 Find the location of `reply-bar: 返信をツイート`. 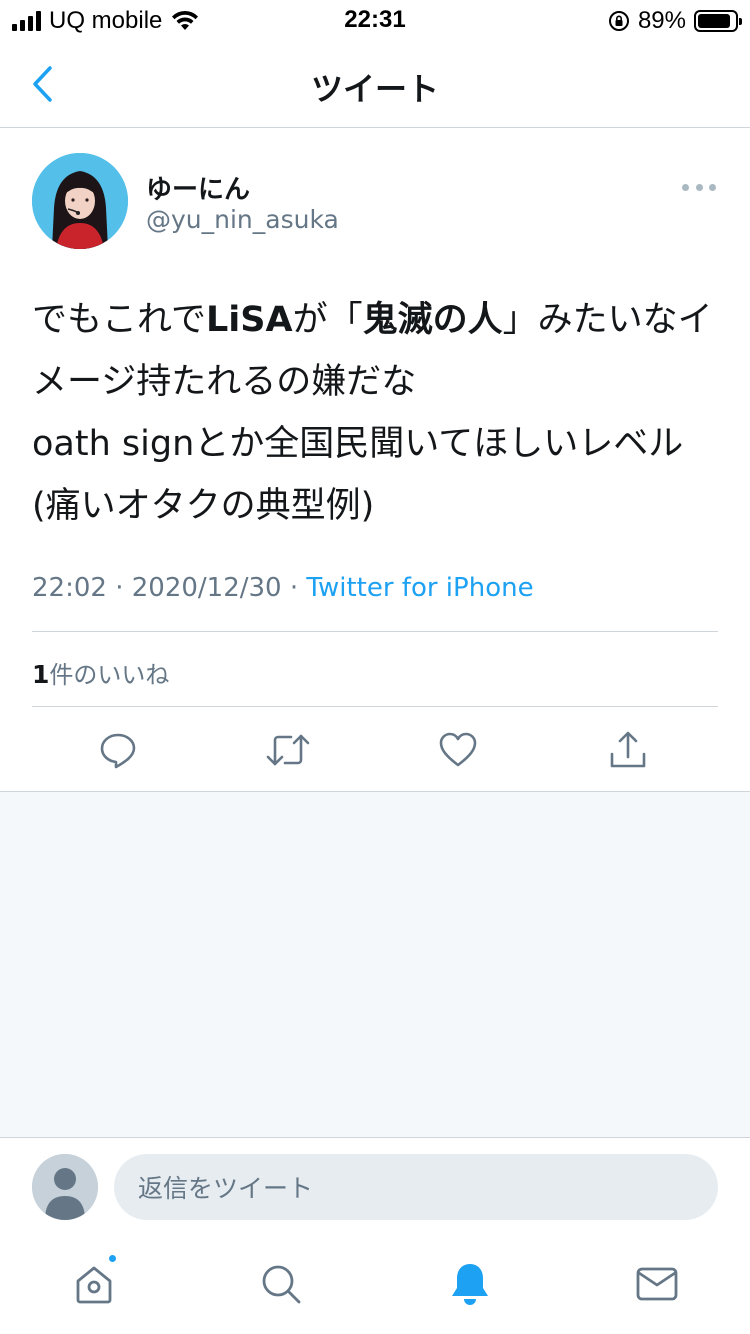

reply-bar: 返信をツイート is located at coordinates (375, 1187).